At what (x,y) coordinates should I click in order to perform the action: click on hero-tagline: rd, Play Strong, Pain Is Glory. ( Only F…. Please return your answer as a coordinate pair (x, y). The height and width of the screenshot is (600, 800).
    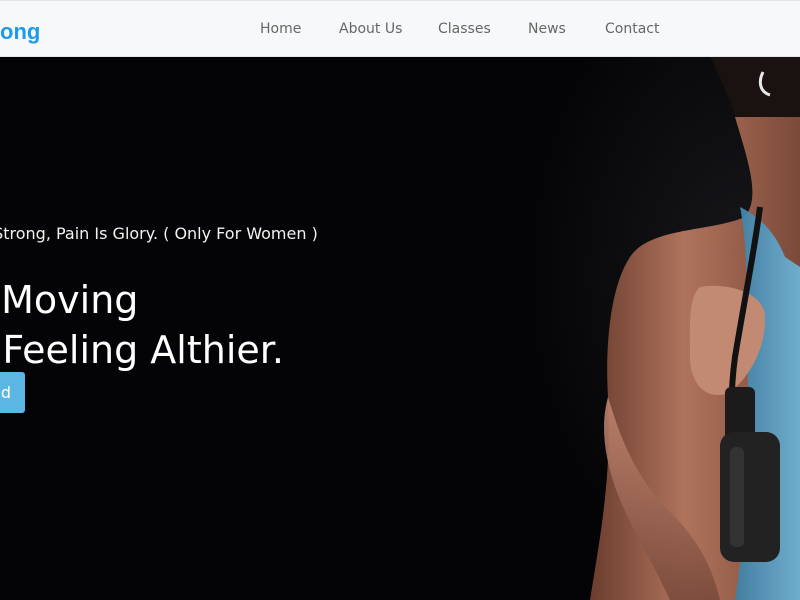
    Looking at the image, I should click on (159, 233).